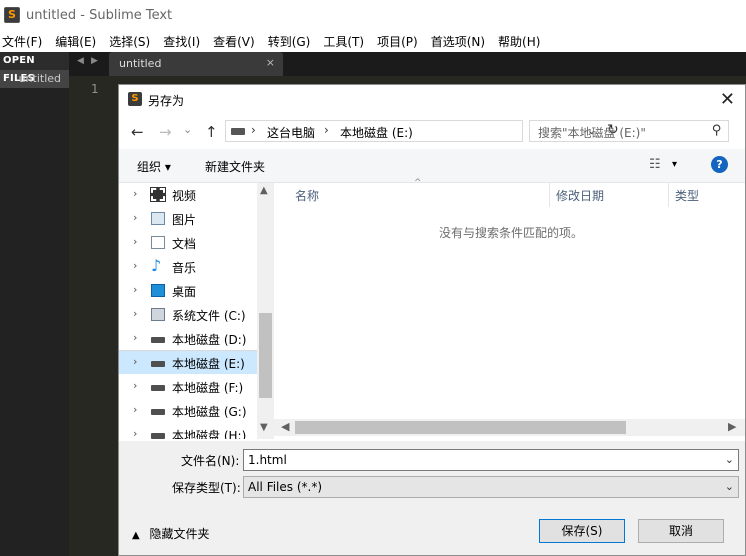  What do you see at coordinates (418, 183) in the screenshot?
I see `sort-indicator-icon: ^` at bounding box center [418, 183].